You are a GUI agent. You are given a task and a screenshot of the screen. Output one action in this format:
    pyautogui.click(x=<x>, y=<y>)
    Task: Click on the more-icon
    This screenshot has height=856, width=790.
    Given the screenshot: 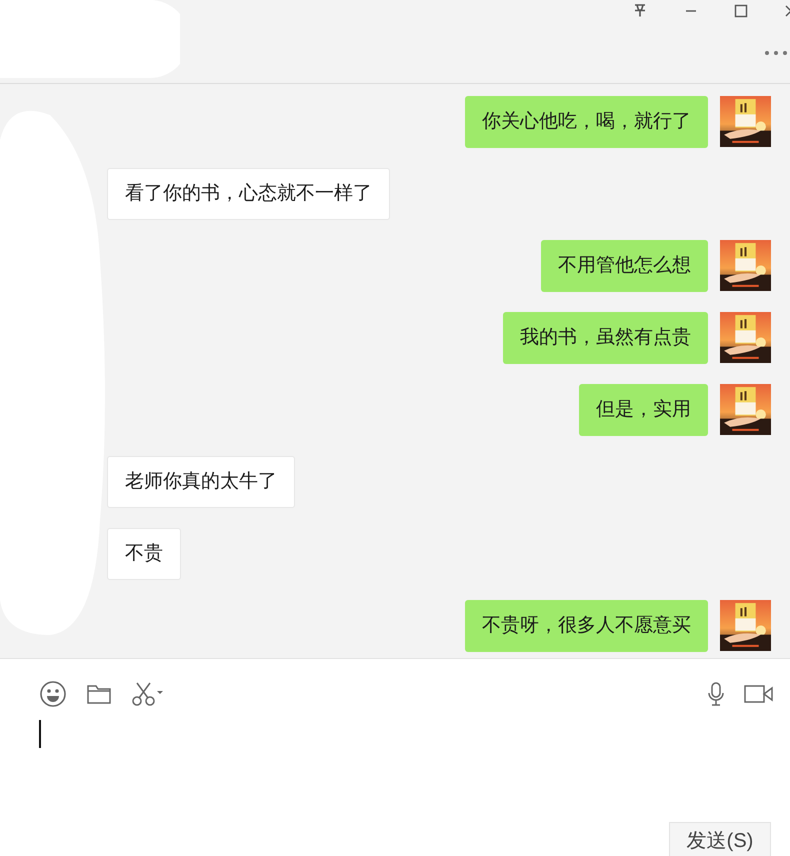 What is the action you would take?
    pyautogui.click(x=777, y=53)
    